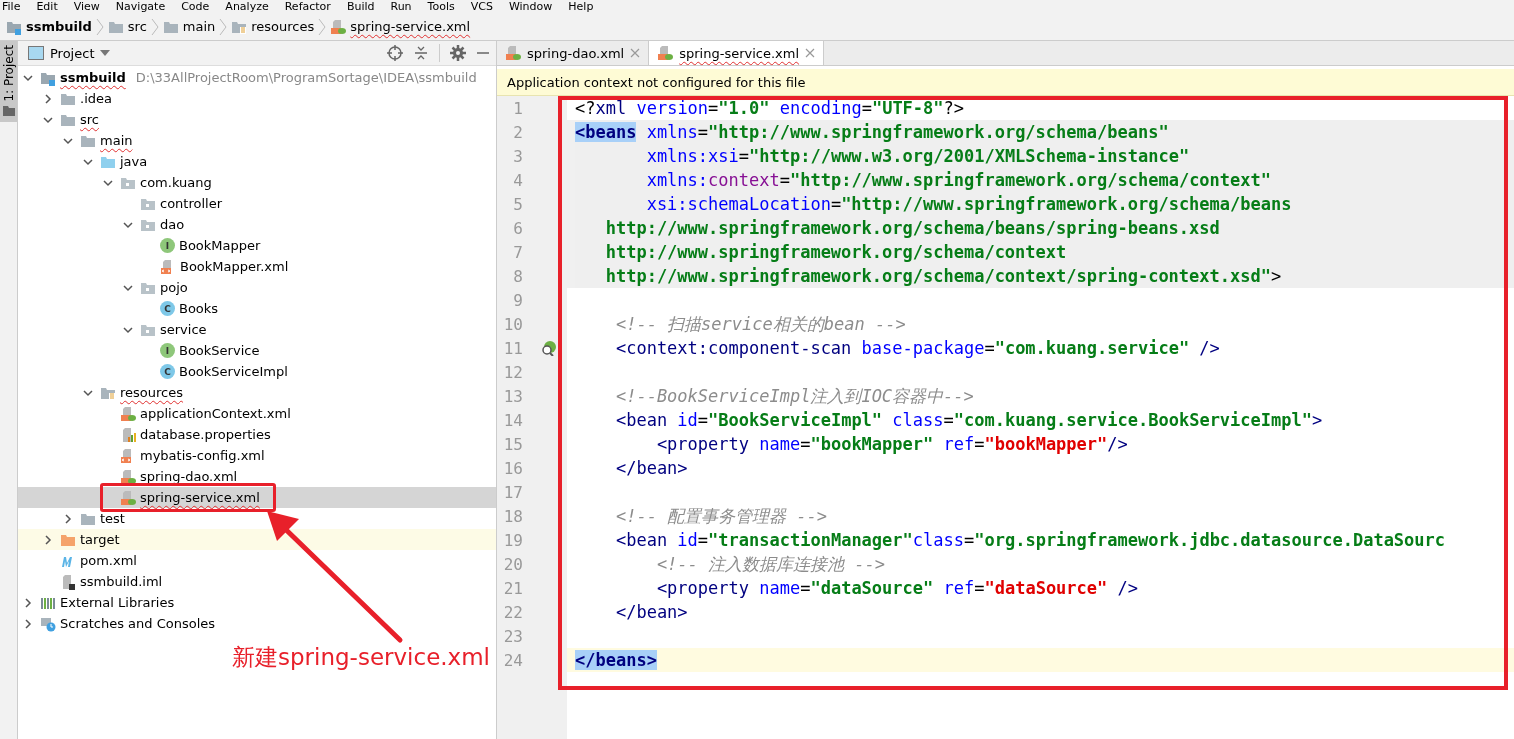 This screenshot has height=739, width=1514. I want to click on tree-item: spring-dao.xml, so click(257, 476).